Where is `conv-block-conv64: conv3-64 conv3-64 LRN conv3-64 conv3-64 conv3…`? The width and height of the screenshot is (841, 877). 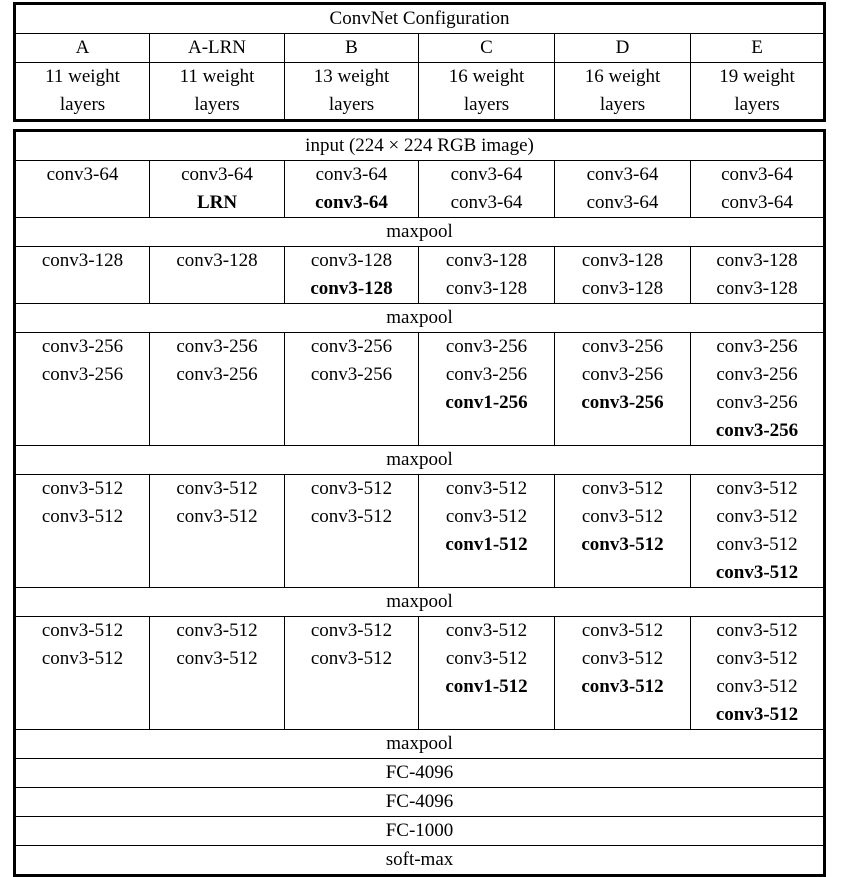 conv-block-conv64: conv3-64 conv3-64 LRN conv3-64 conv3-64 conv3… is located at coordinates (420, 189).